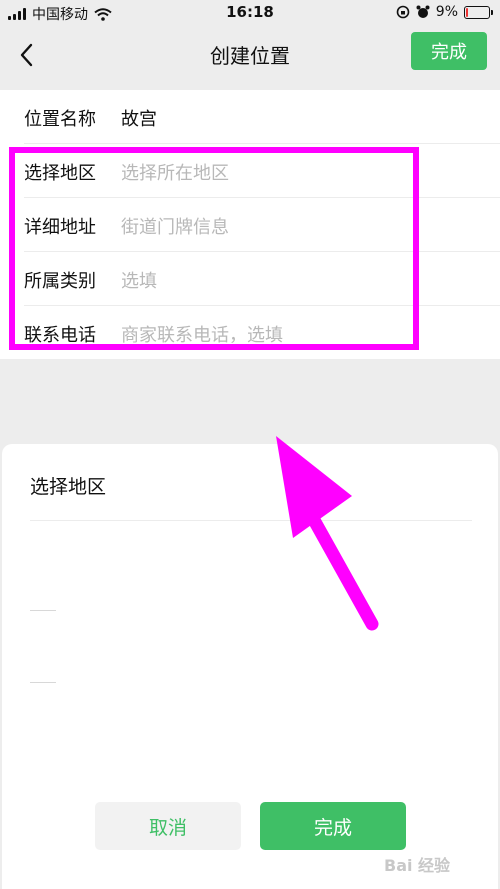 The image size is (500, 889). I want to click on done-button: 完成, so click(333, 826).